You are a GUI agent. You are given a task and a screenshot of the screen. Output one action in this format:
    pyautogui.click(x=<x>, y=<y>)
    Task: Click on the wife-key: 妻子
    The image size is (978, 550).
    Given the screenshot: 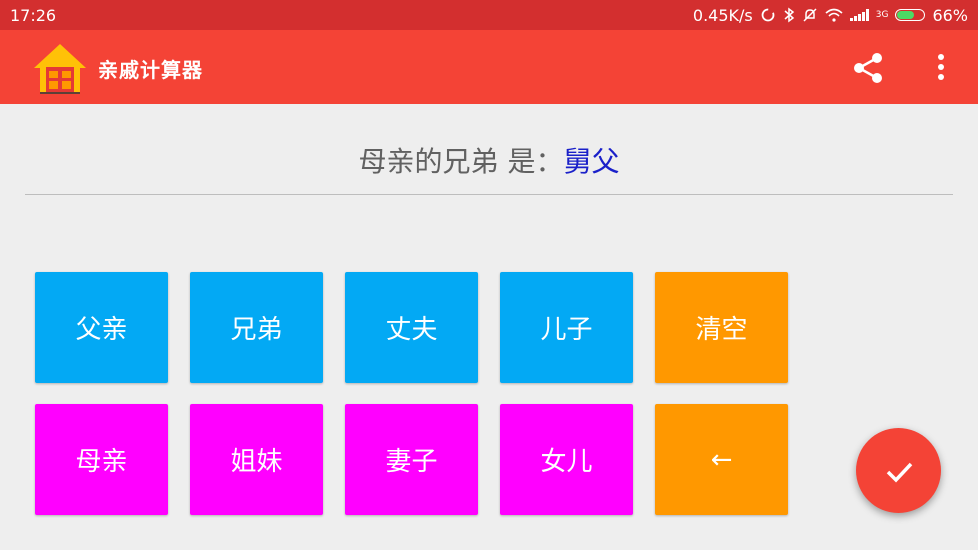 What is the action you would take?
    pyautogui.click(x=411, y=459)
    